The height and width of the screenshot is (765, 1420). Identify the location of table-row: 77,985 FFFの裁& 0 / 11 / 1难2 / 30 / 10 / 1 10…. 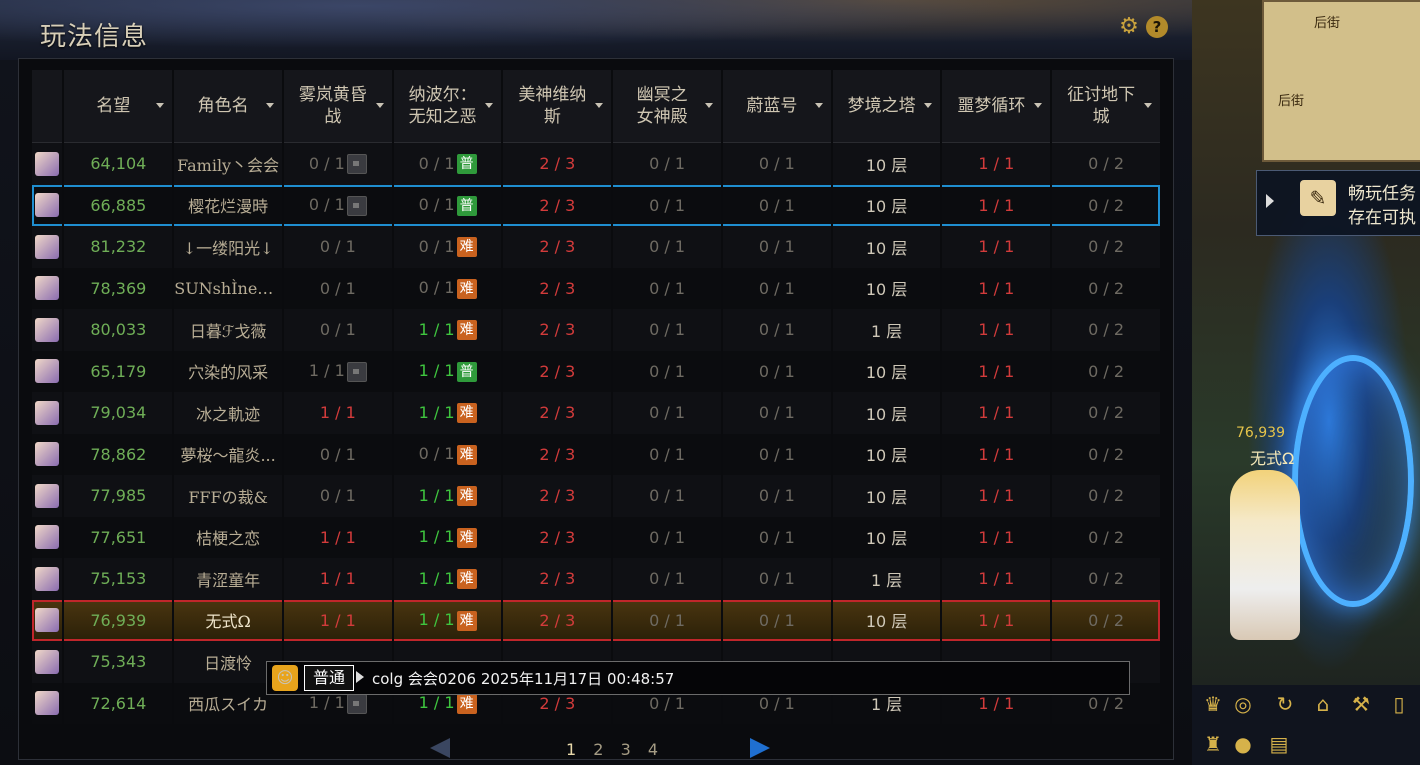
(596, 496).